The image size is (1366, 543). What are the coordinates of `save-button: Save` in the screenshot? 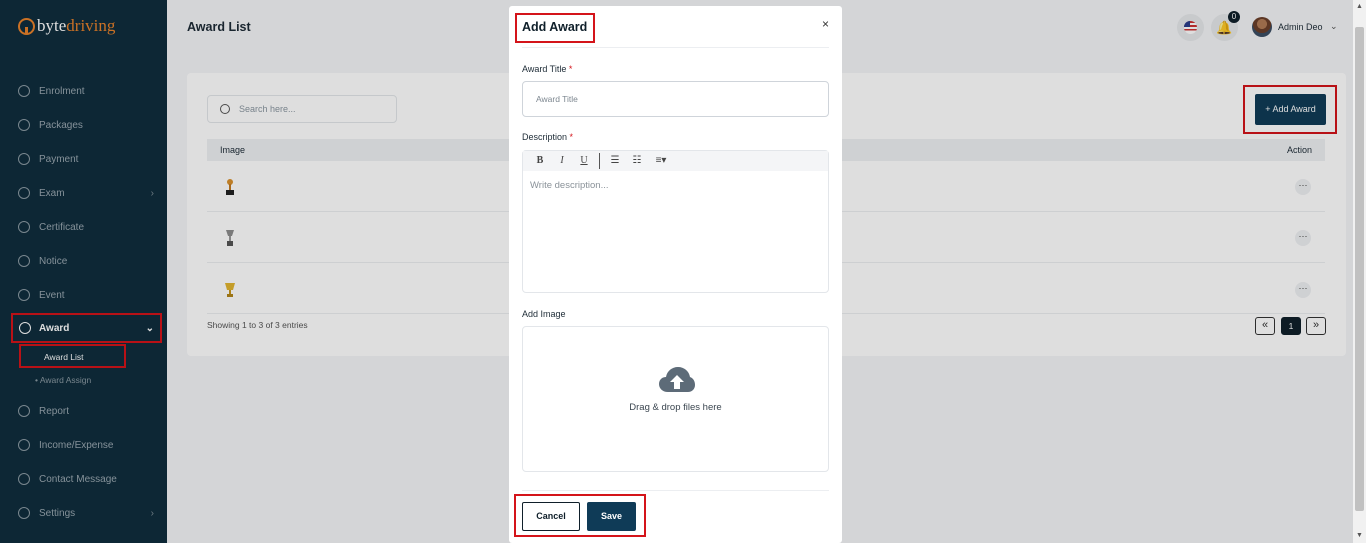 It's located at (611, 516).